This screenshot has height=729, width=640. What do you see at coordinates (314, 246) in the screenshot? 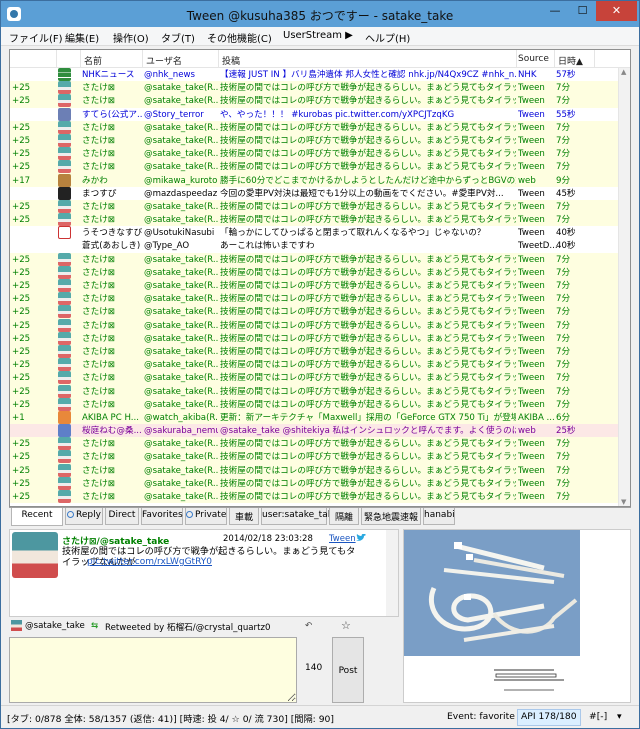
I see `table-row: 蒼式(あおしき) @Type_AO あーこれは怖いまですわ TweetD... 40秒` at bounding box center [314, 246].